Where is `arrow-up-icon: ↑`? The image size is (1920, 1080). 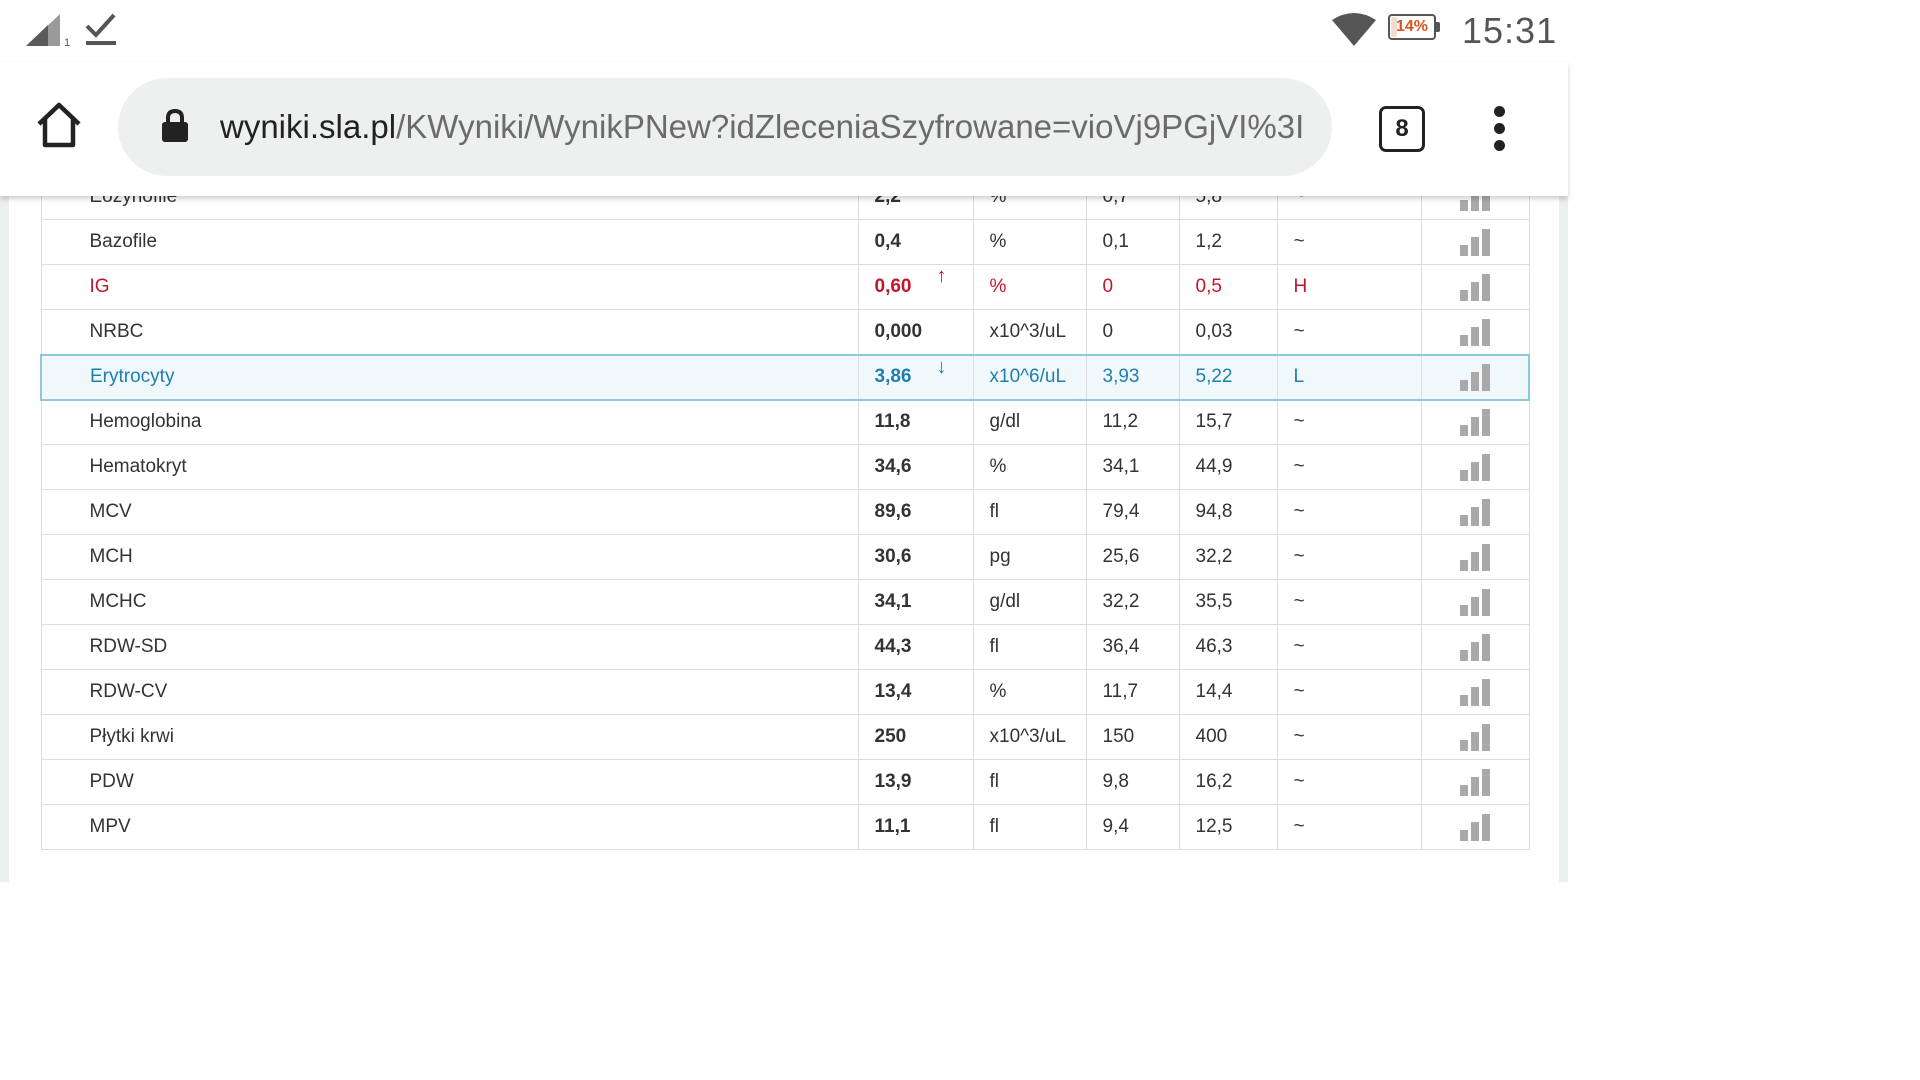 arrow-up-icon: ↑ is located at coordinates (941, 276).